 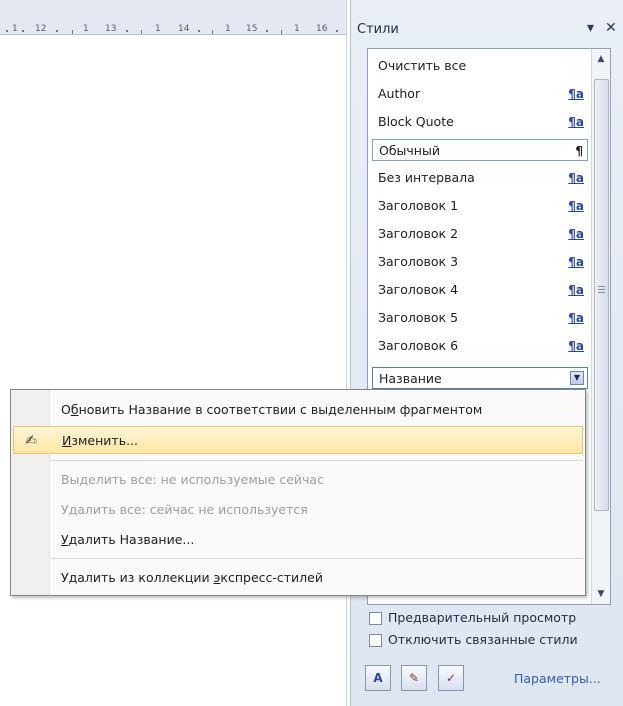 I want to click on style-inspector-icon: ✎, so click(x=414, y=678).